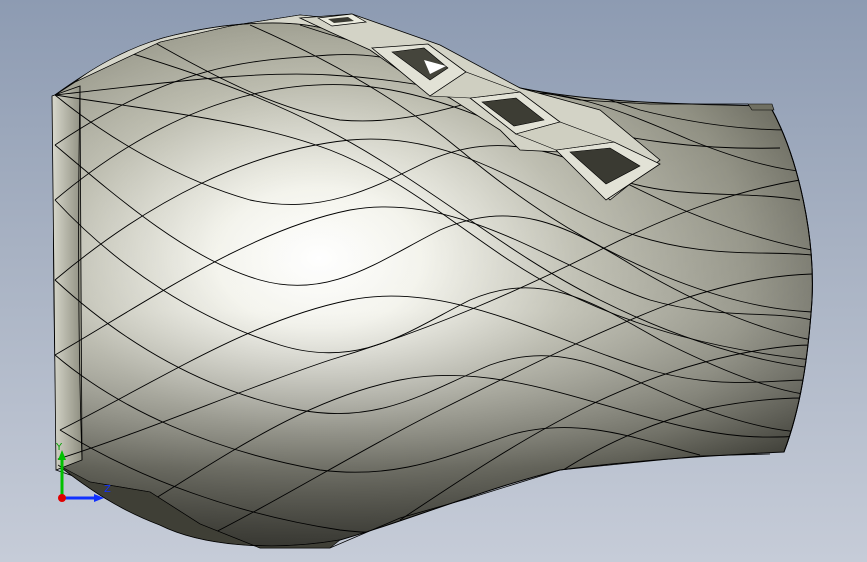  Describe the element at coordinates (107, 489) in the screenshot. I see `z-axis-label: Z` at that location.